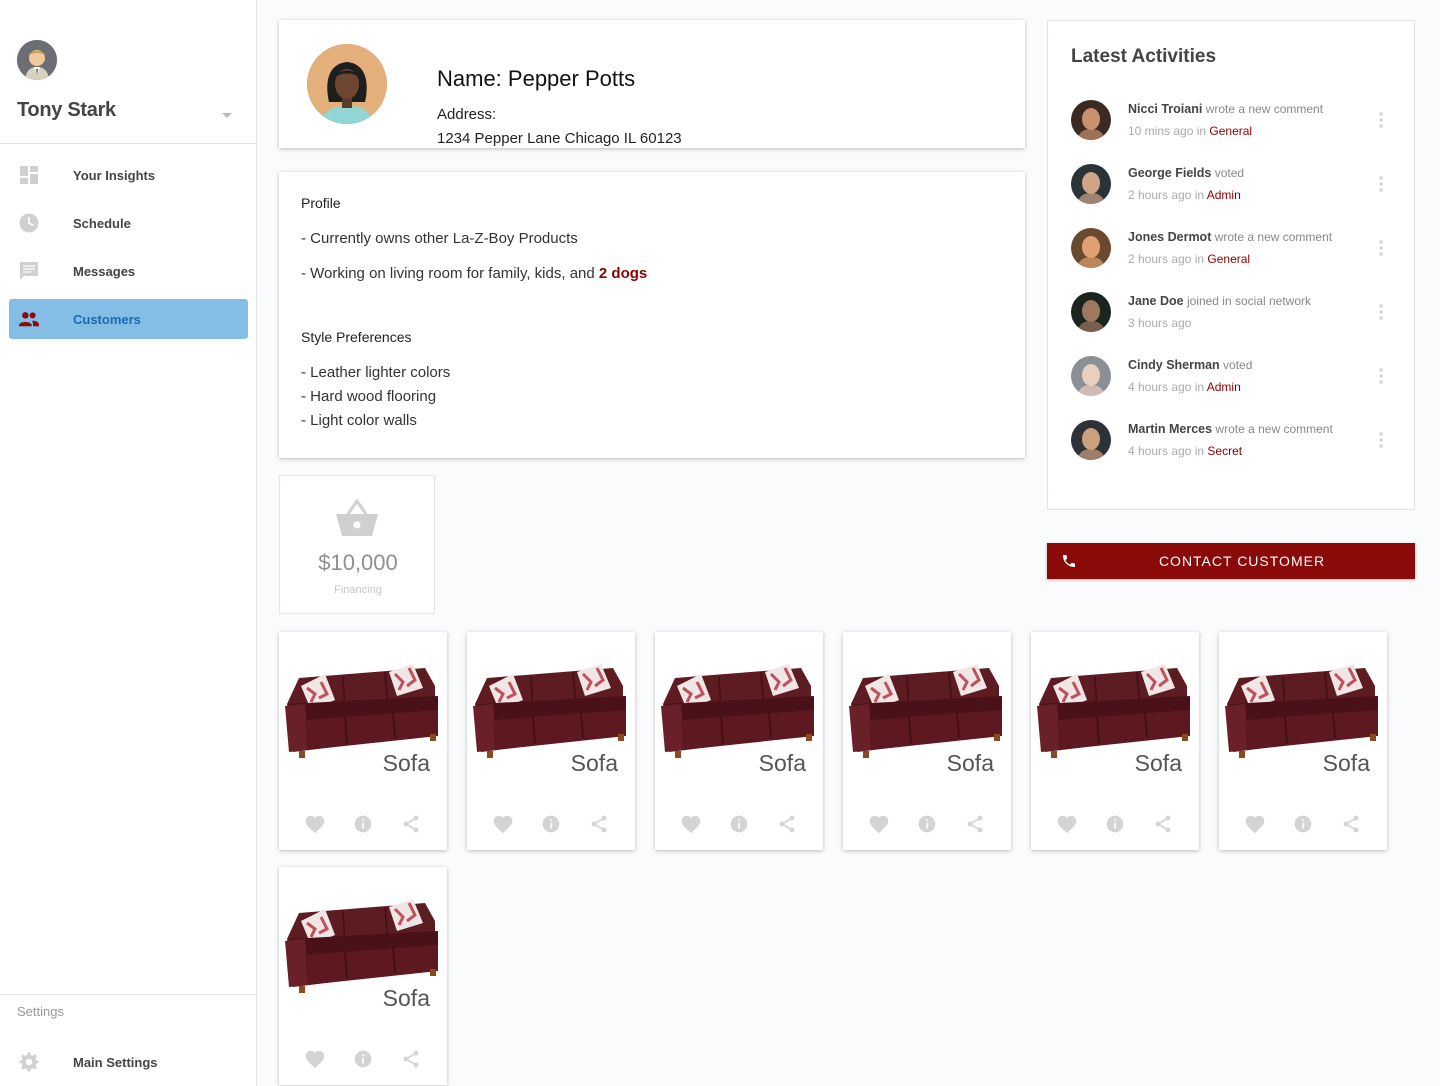  Describe the element at coordinates (1219, 301) in the screenshot. I see `activity-text: Jane Doe joined in social network` at that location.